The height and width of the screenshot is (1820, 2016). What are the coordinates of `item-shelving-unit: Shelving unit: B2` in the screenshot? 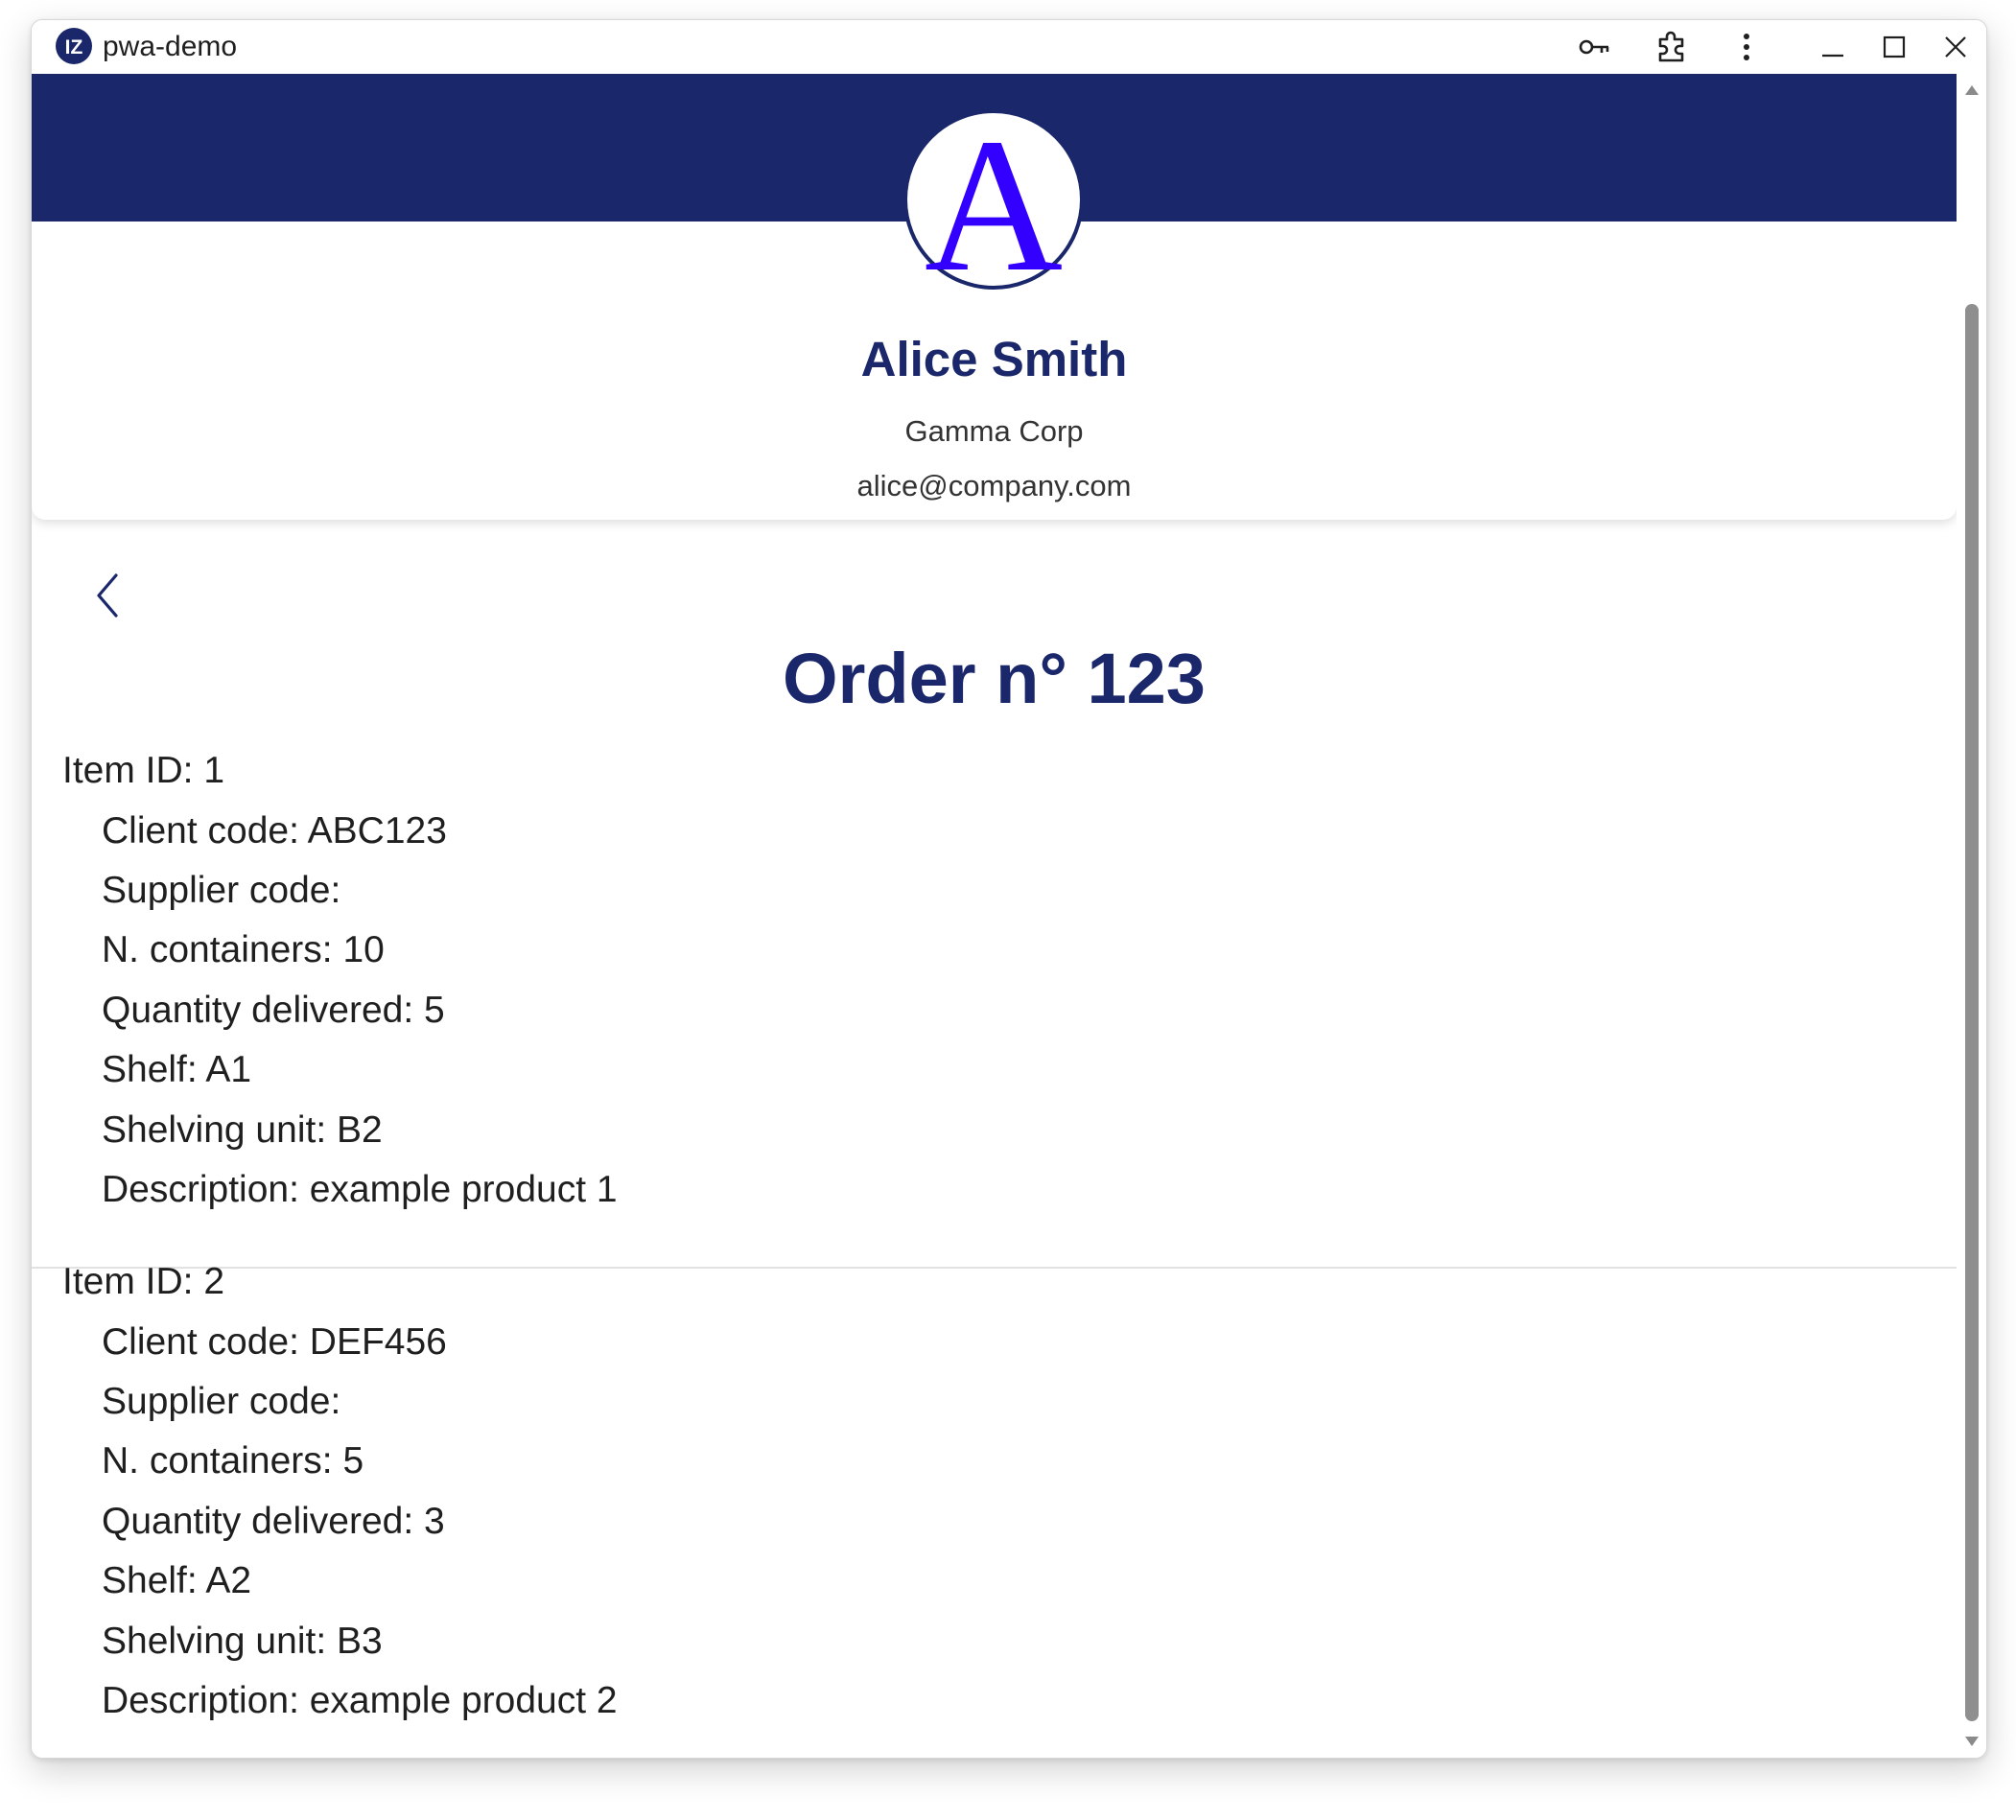 It's located at (242, 1130).